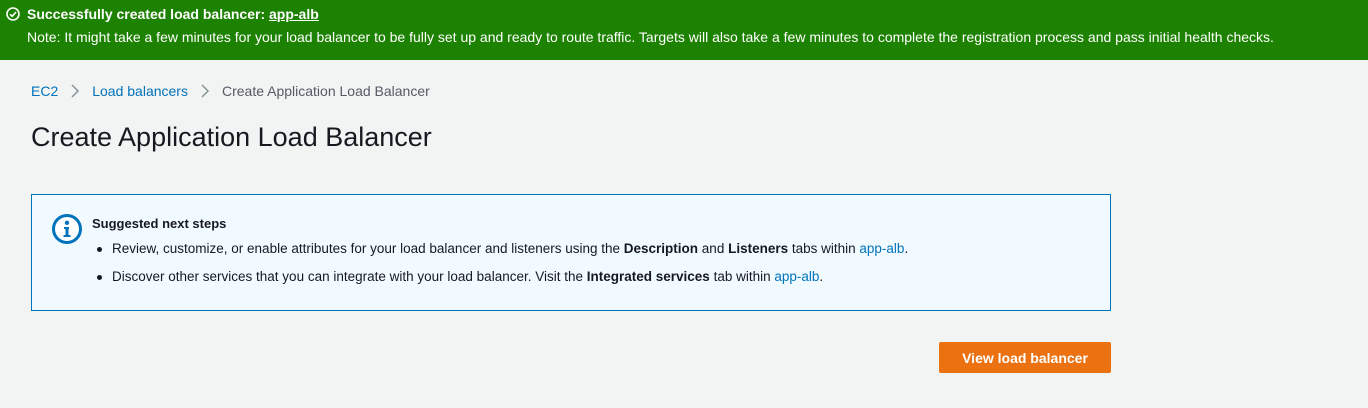 Image resolution: width=1368 pixels, height=408 pixels. What do you see at coordinates (67, 229) in the screenshot?
I see `info-icon` at bounding box center [67, 229].